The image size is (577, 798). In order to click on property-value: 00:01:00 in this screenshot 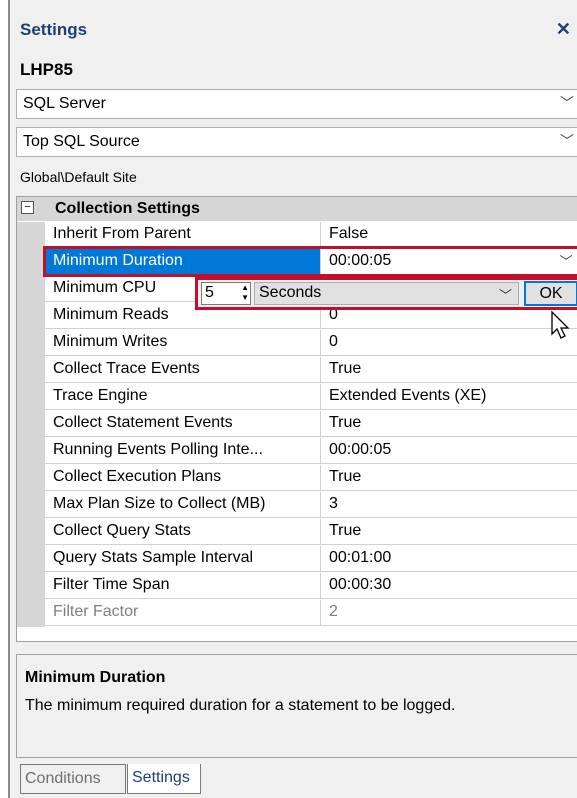, I will do `click(449, 559)`.